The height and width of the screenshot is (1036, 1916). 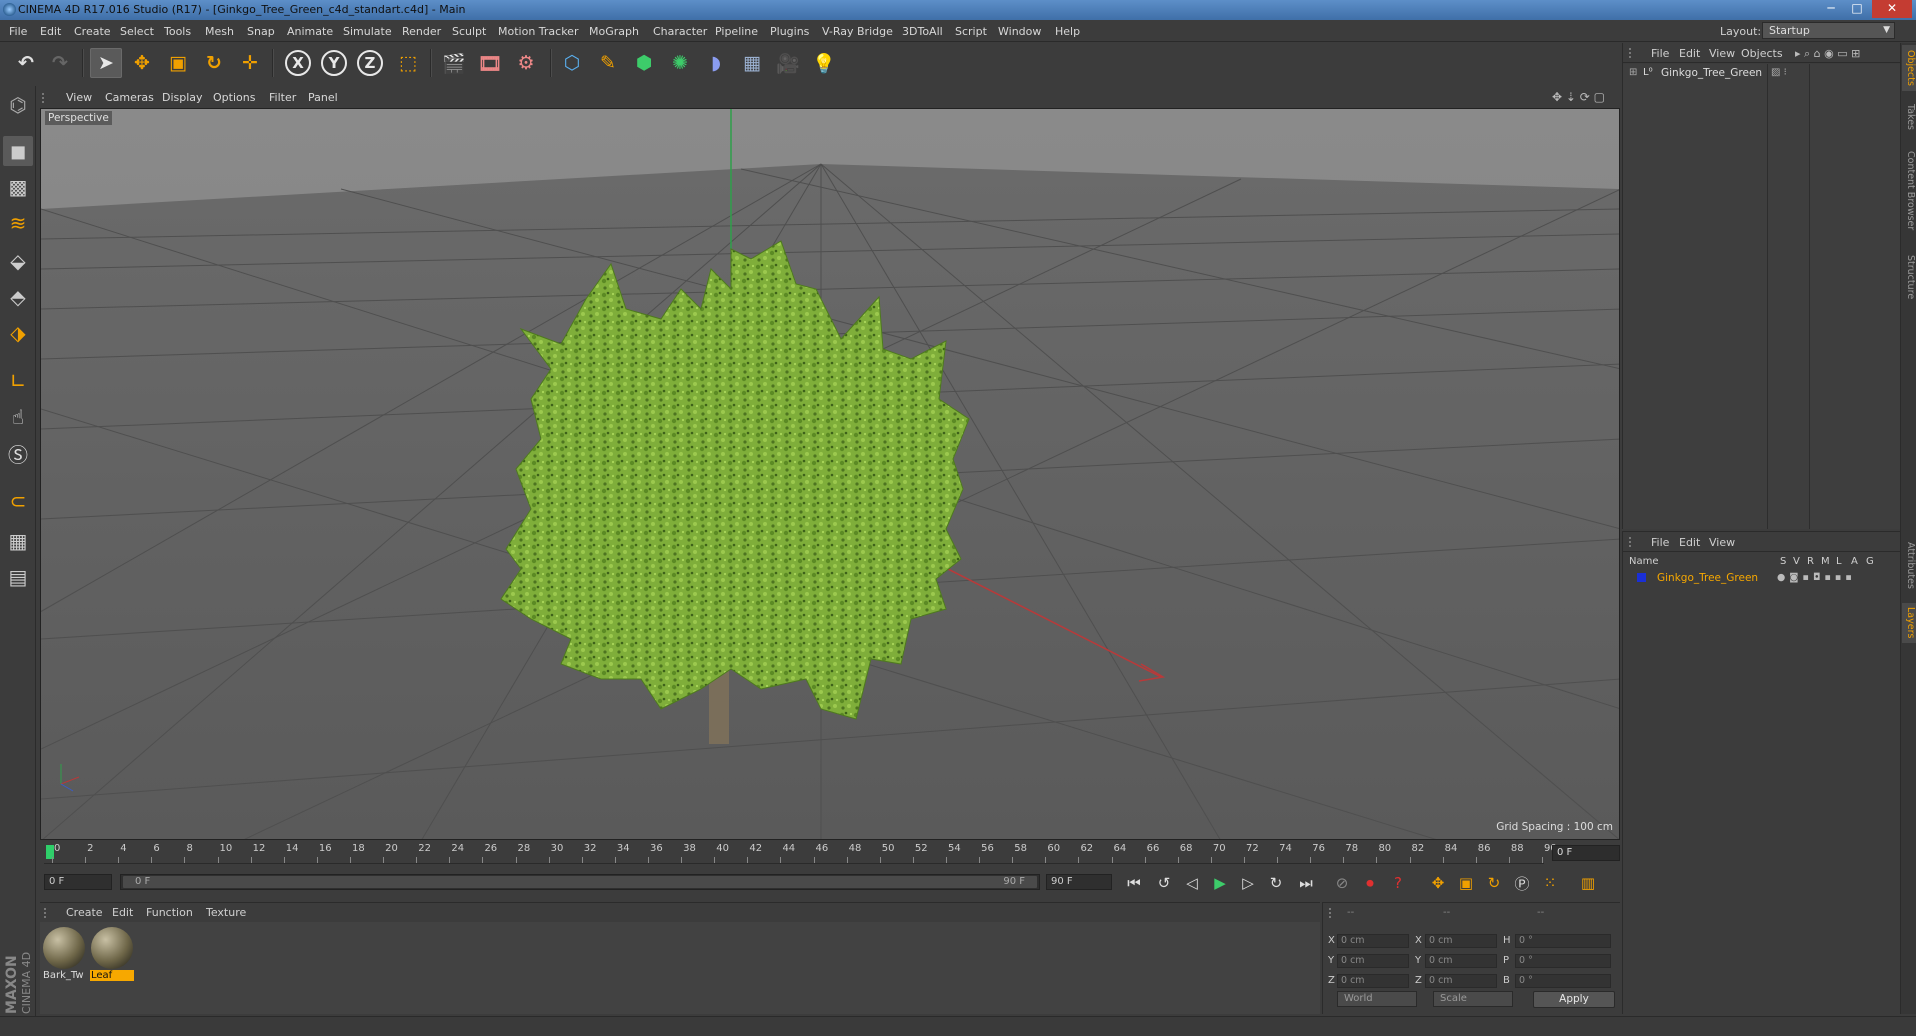 What do you see at coordinates (1689, 542) in the screenshot?
I see `layers-menu-edit: Edit` at bounding box center [1689, 542].